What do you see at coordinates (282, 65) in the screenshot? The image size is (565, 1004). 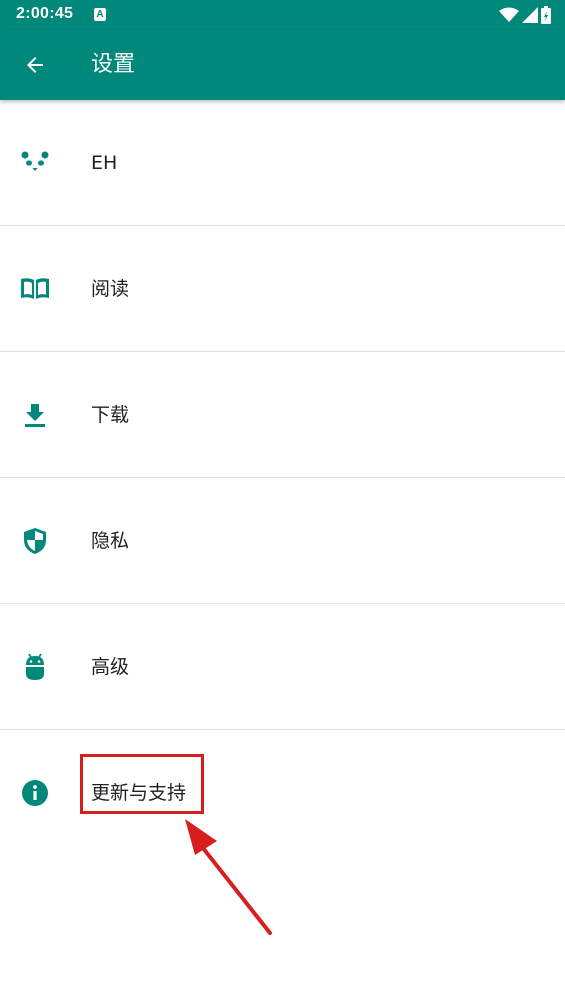 I see `app-bar: 设置` at bounding box center [282, 65].